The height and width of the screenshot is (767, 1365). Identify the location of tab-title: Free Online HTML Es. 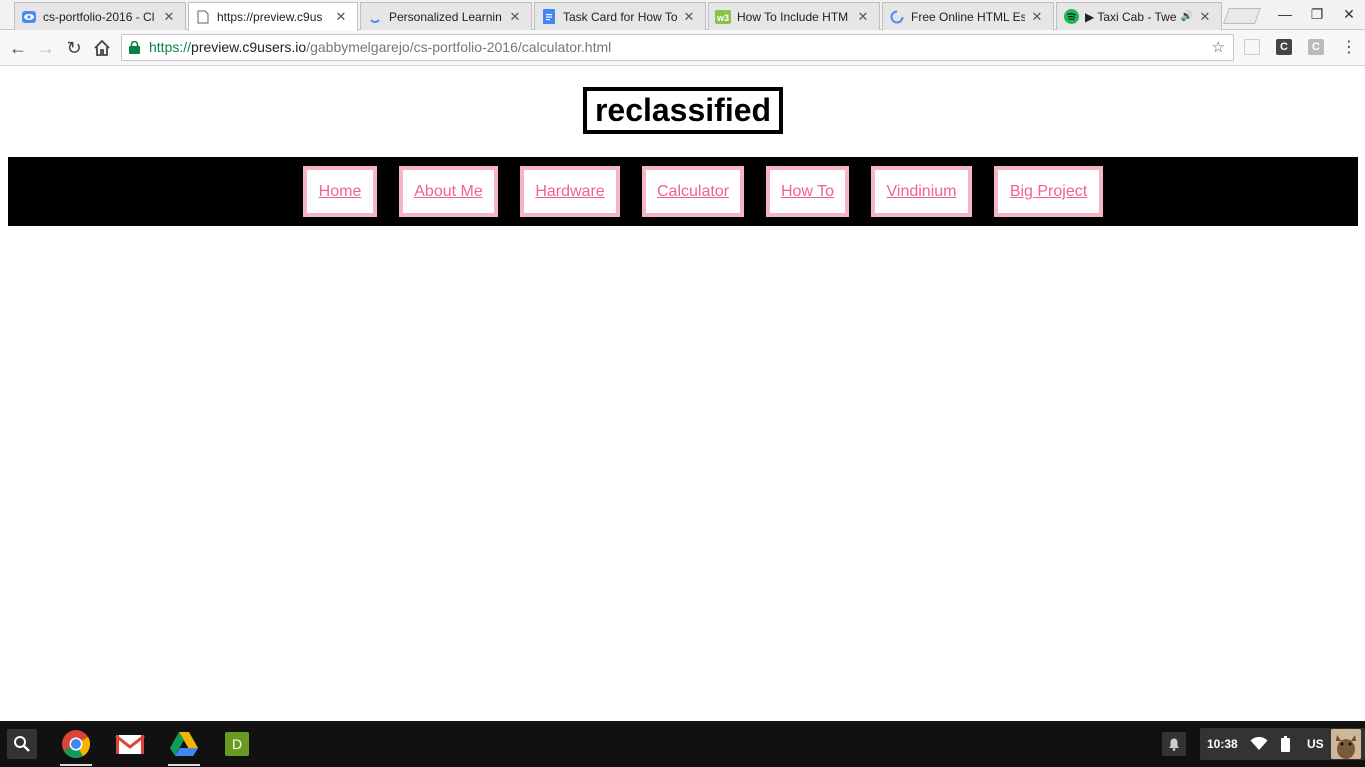
(968, 16).